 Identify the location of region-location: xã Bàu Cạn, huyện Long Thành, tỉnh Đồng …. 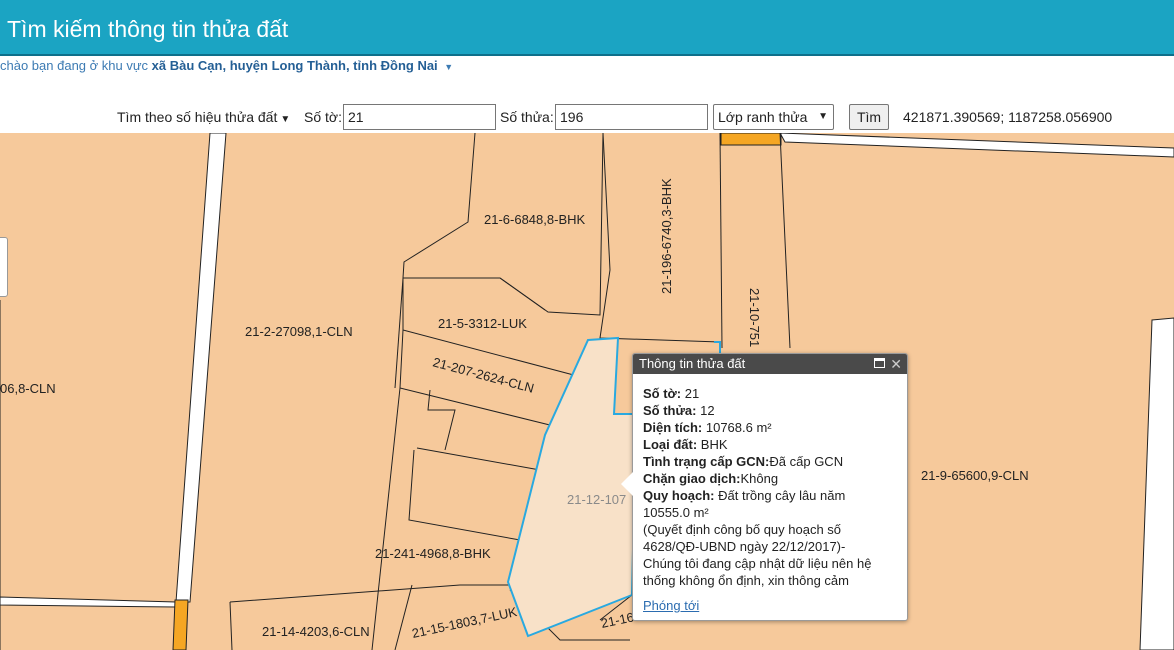
(295, 65).